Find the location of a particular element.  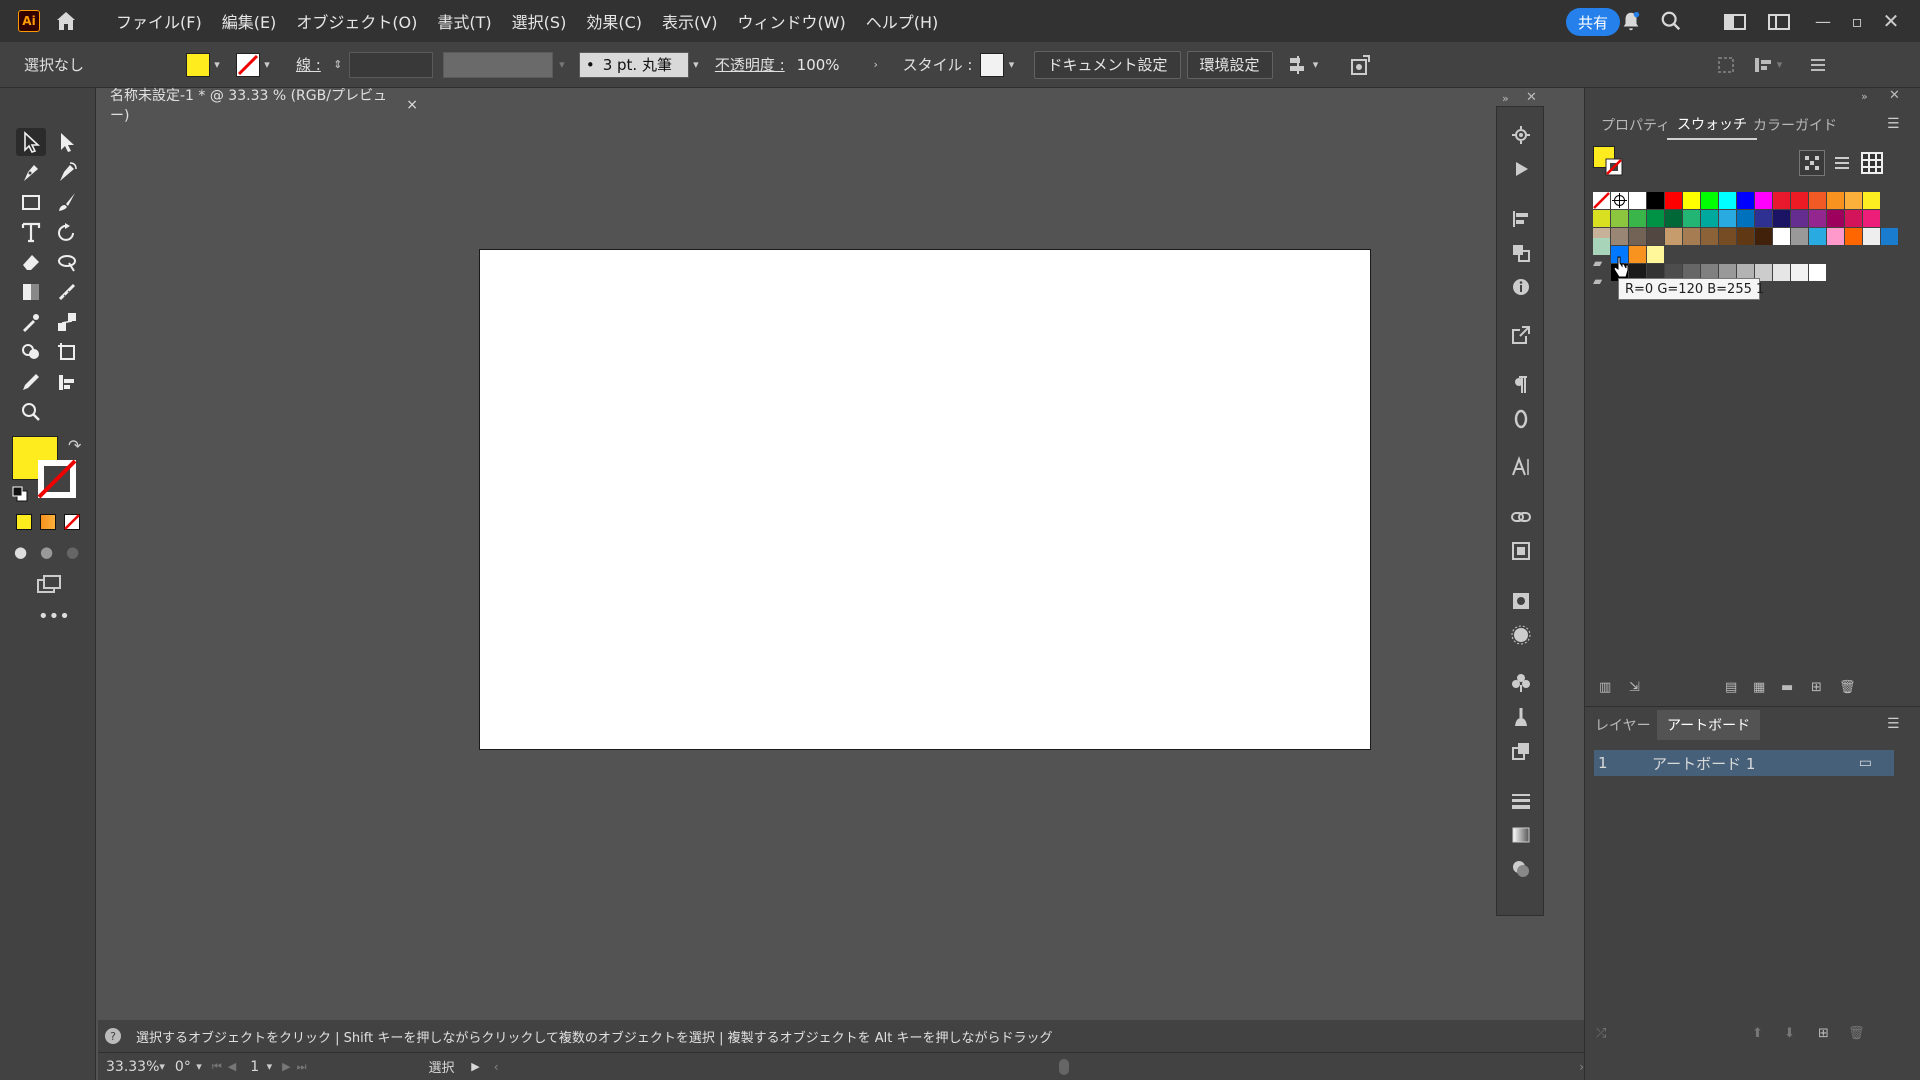

show-swatch-kinds-icon is located at coordinates (1812, 163).